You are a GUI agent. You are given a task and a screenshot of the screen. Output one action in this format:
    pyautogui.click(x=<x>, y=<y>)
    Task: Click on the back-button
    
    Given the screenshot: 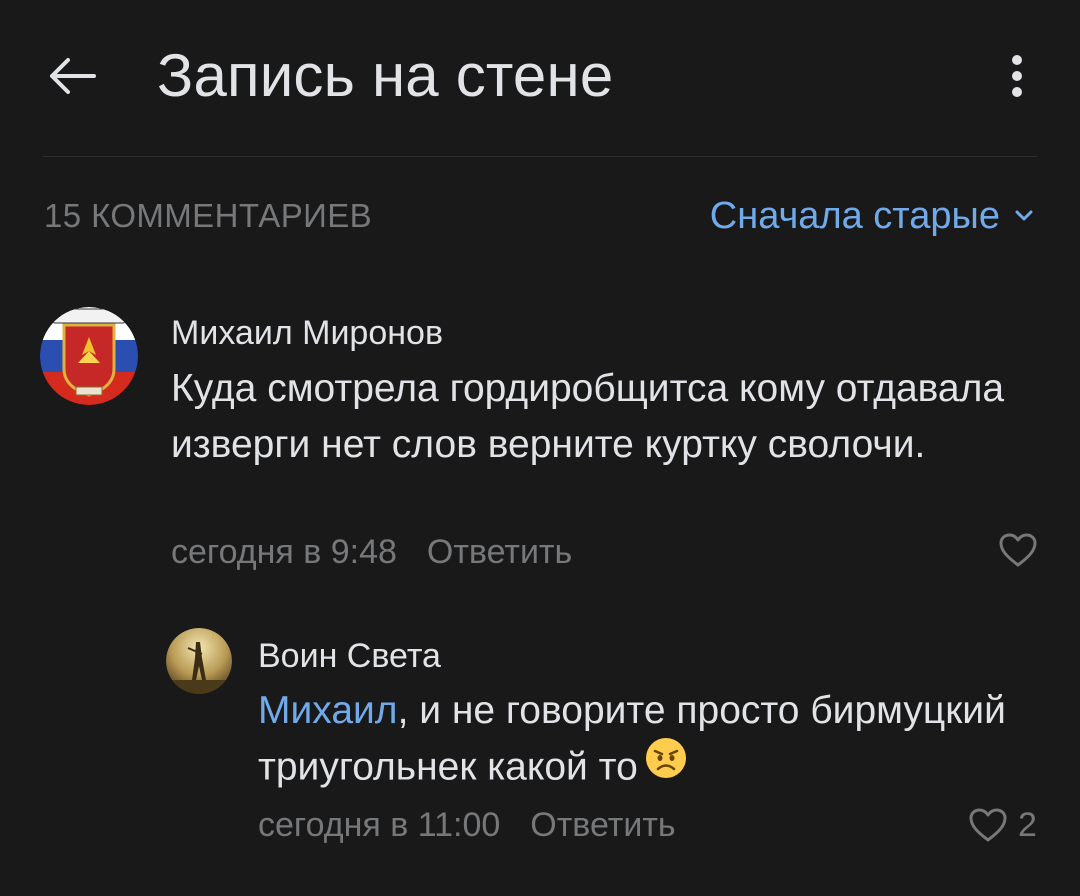 What is the action you would take?
    pyautogui.click(x=72, y=76)
    